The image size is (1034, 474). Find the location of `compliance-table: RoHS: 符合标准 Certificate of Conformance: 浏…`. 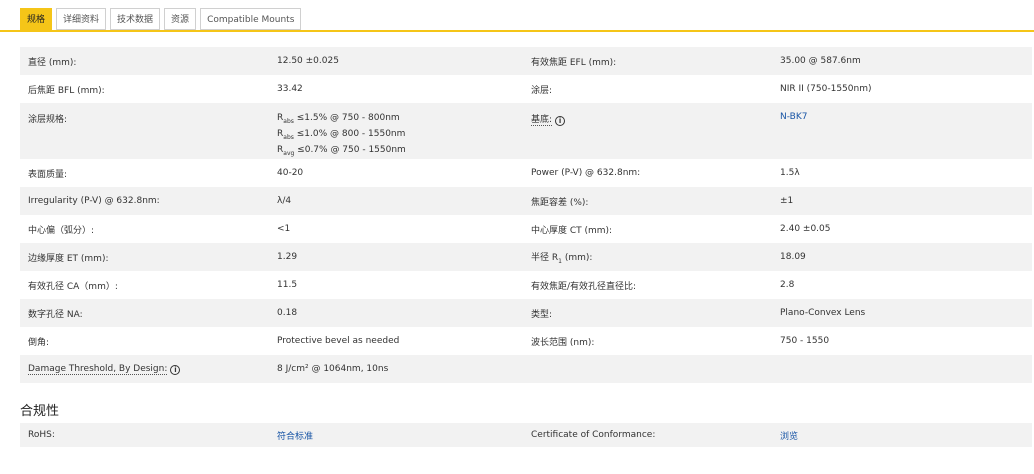

compliance-table: RoHS: 符合标准 Certificate of Conformance: 浏… is located at coordinates (526, 435).